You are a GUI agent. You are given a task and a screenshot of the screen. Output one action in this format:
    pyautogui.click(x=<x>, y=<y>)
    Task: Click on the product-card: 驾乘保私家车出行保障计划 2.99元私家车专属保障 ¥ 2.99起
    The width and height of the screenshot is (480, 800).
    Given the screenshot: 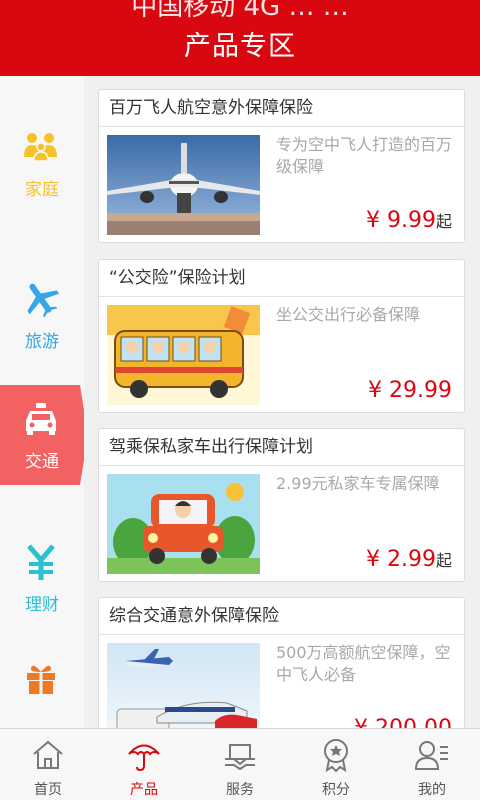 What is the action you would take?
    pyautogui.click(x=281, y=505)
    